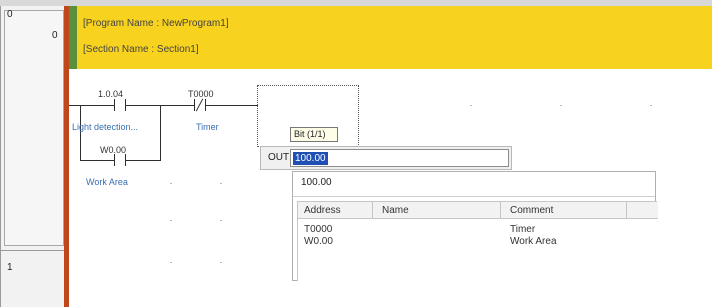 The width and height of the screenshot is (712, 307). I want to click on contact-operand: 1.0.04, so click(111, 94).